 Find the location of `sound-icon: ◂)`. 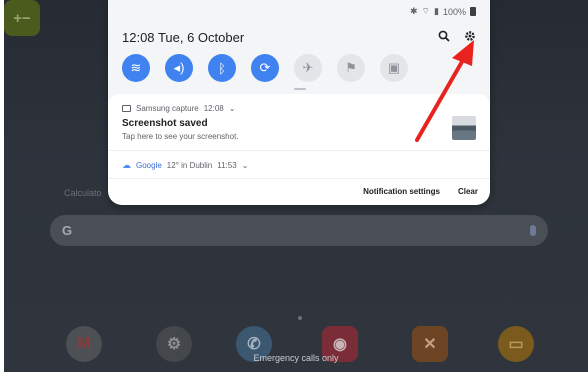

sound-icon: ◂) is located at coordinates (179, 67).